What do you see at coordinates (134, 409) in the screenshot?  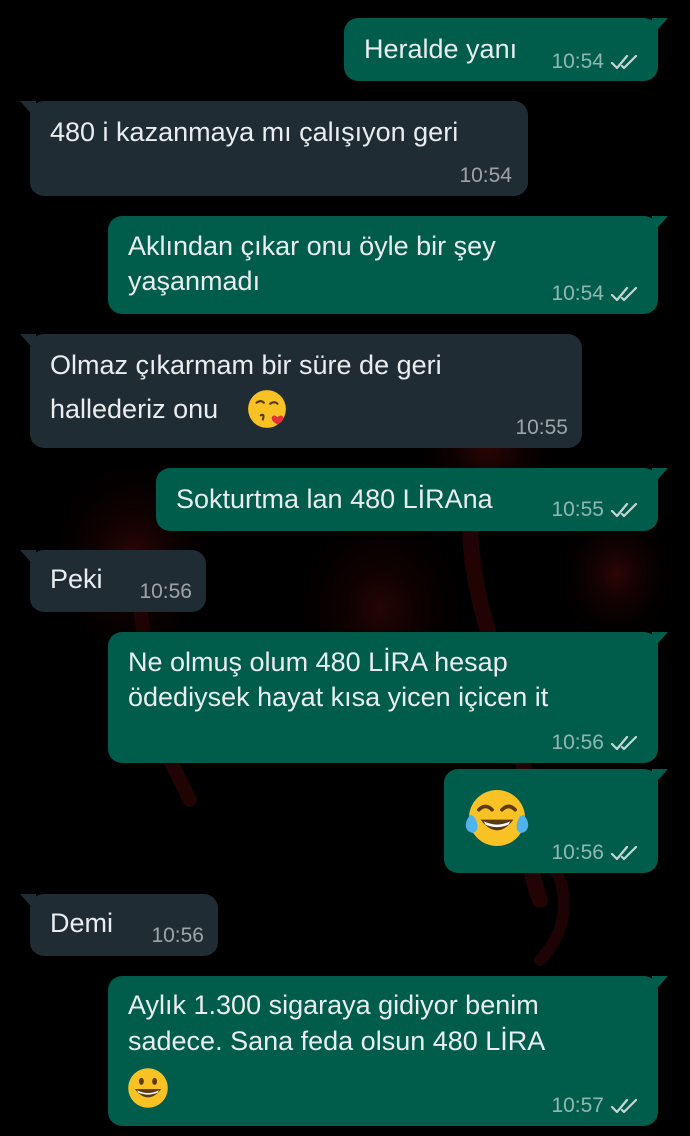 I see `message-text-line: hallederiz onu` at bounding box center [134, 409].